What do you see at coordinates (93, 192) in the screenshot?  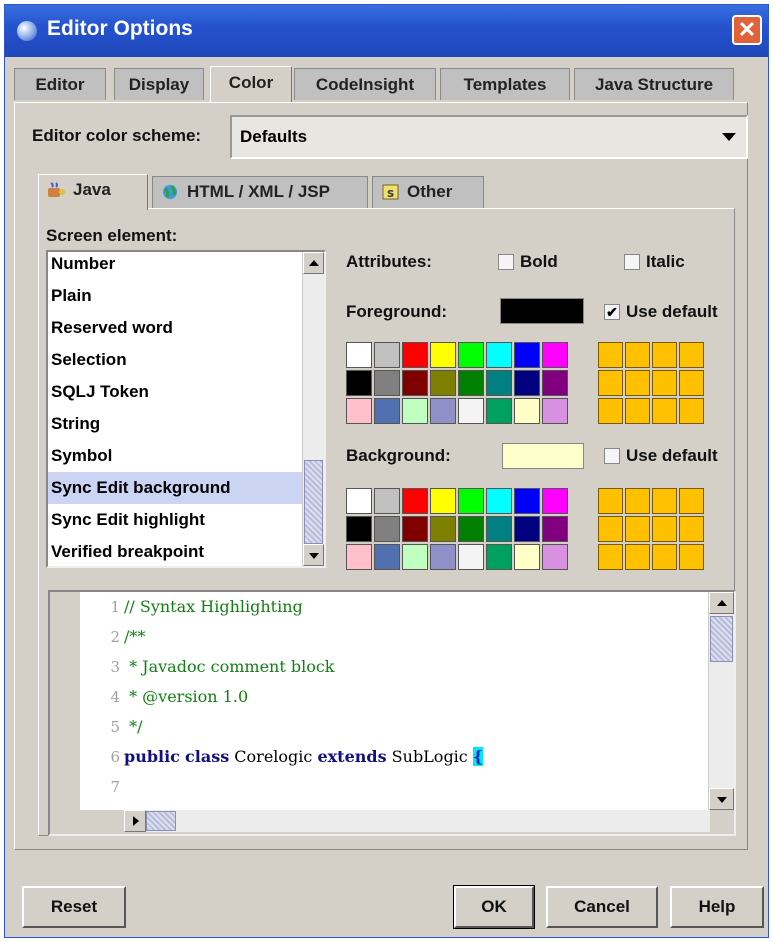 I see `subtab-java: Java` at bounding box center [93, 192].